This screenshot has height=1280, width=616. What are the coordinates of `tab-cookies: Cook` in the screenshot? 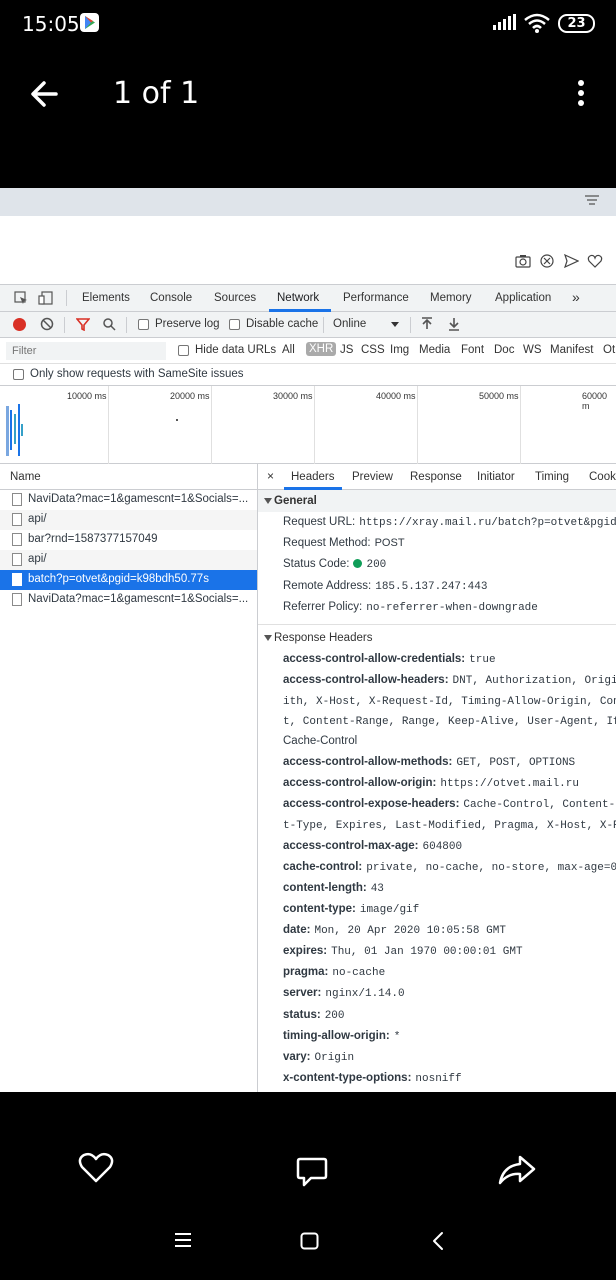 It's located at (602, 477).